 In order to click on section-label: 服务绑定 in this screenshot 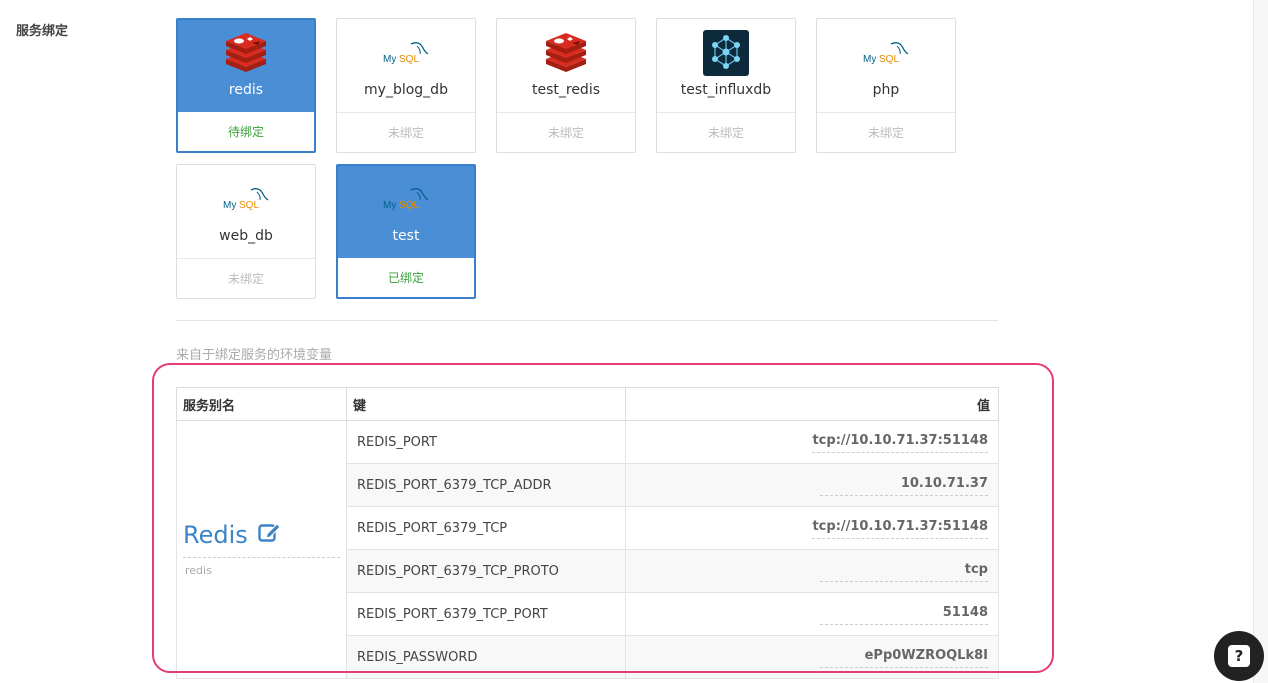, I will do `click(42, 31)`.